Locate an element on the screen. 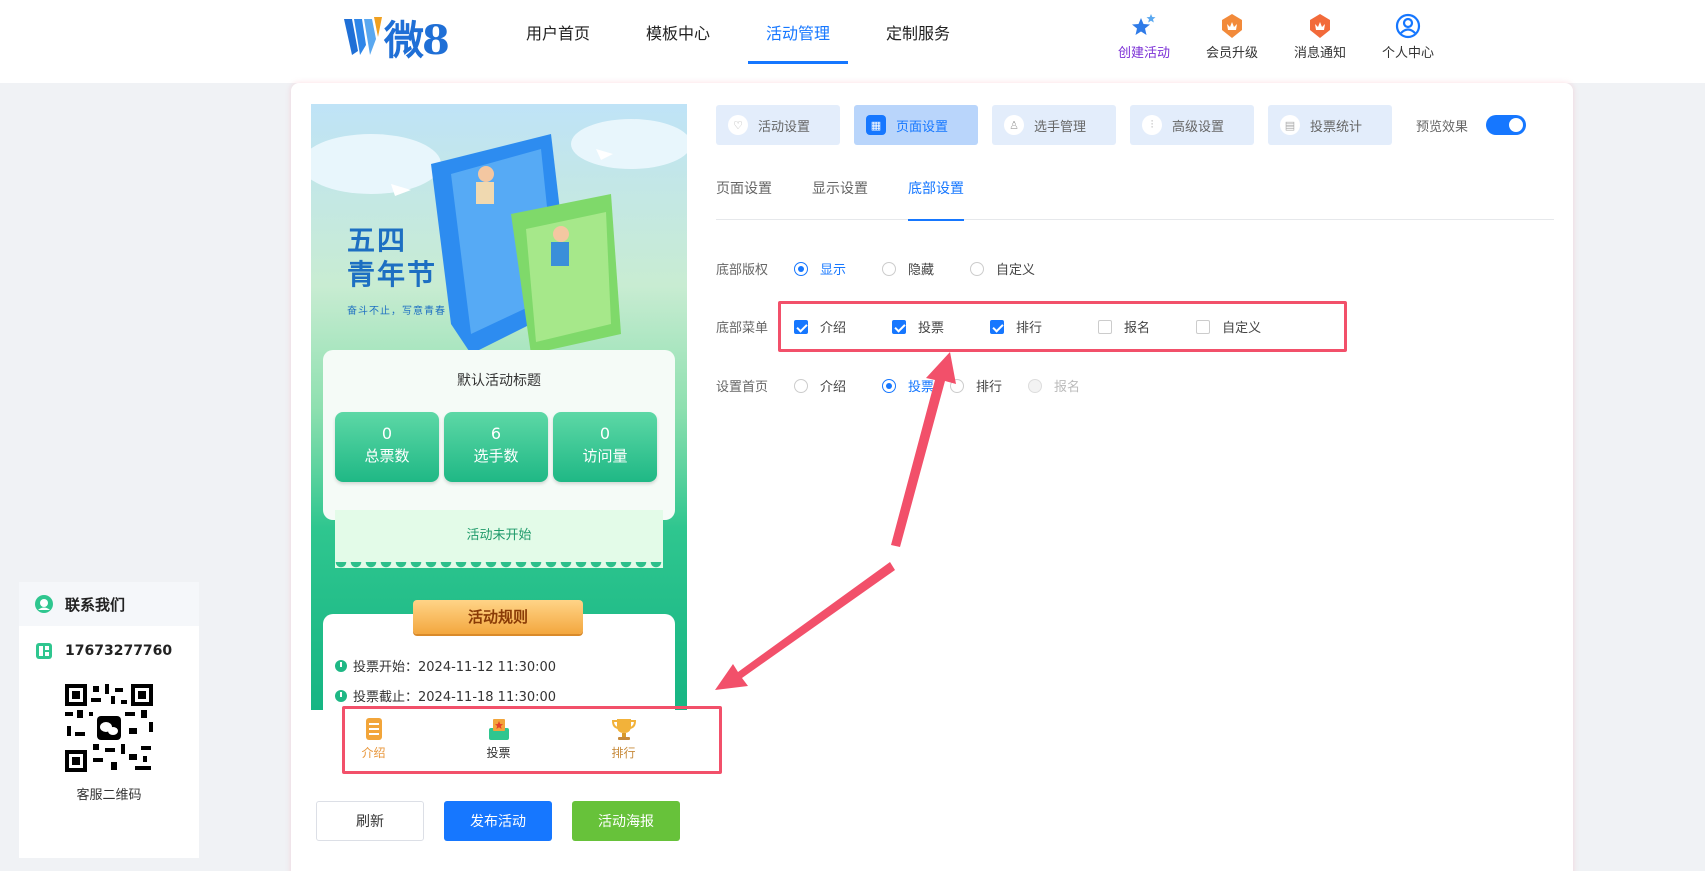 The image size is (1705, 871). radio-copyright-show: 显示 is located at coordinates (820, 268).